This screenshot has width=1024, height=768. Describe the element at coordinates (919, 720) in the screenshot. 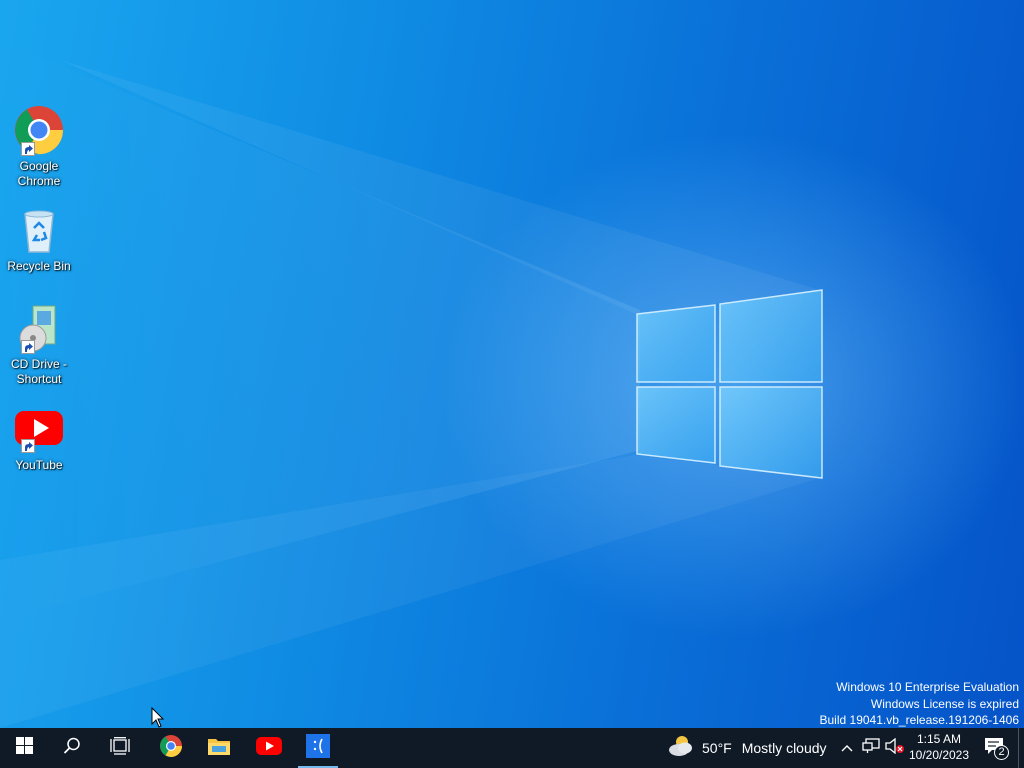

I see `watermark-build: Build 19041.vb_release.191206-1406` at that location.